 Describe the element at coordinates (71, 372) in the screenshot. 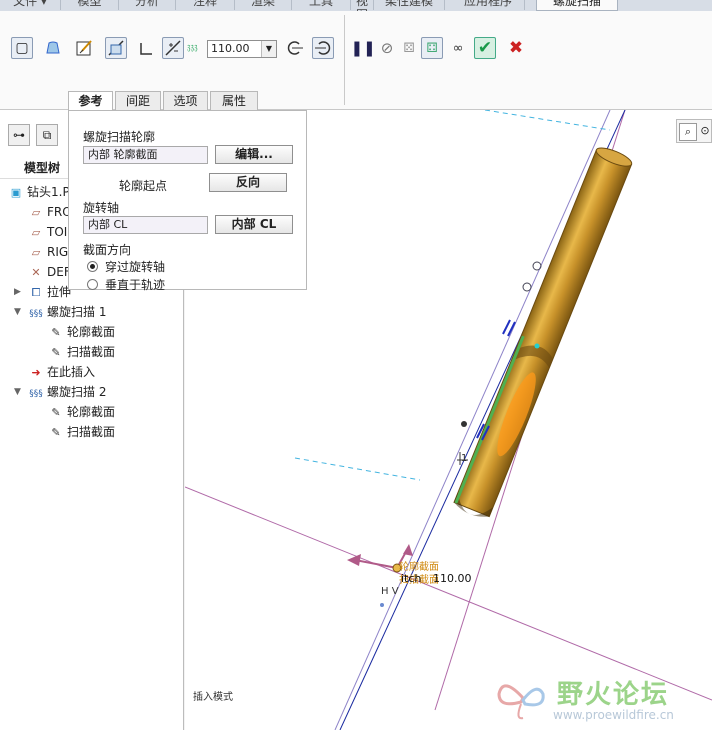

I see `tree-item-label: 在此插入` at that location.